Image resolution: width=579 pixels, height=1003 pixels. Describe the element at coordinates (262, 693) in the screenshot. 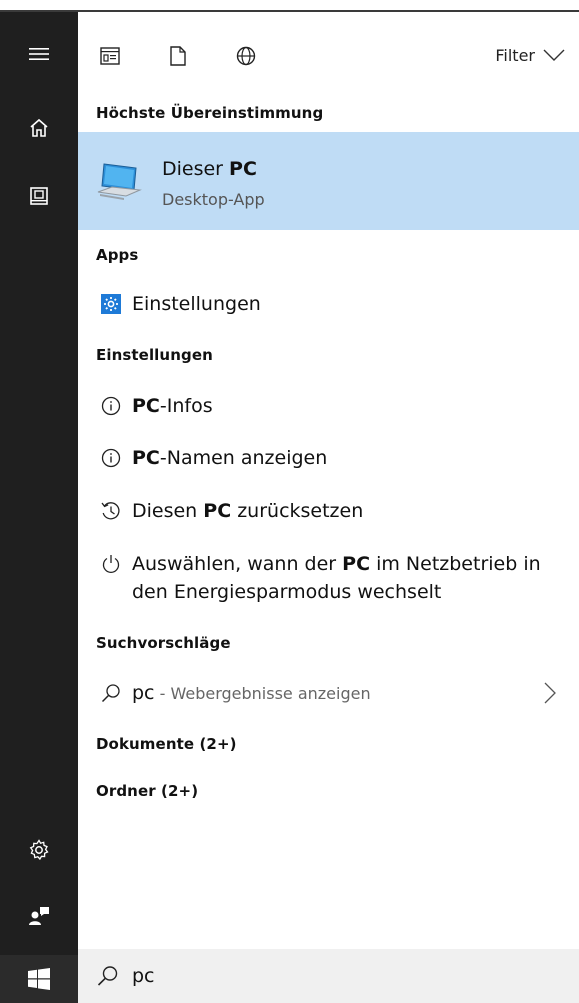

I see `suggestion-subtext: - Webergebnisse anzeigen` at that location.